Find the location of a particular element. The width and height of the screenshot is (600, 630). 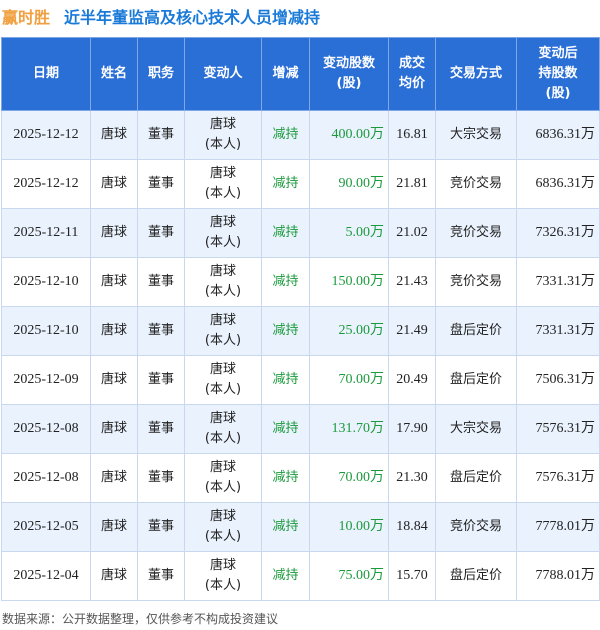

cell-col-shares-changed: 400.00万 is located at coordinates (349, 135).